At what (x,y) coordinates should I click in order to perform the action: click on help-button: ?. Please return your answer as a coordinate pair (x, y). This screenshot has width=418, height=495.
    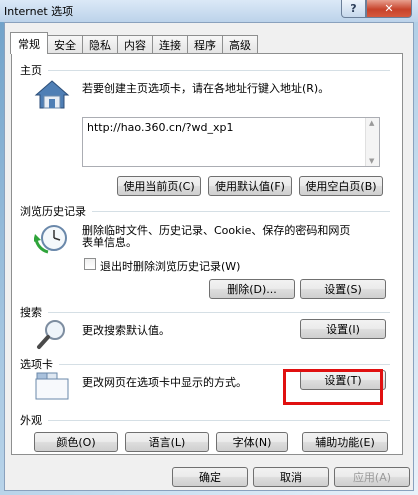
    Looking at the image, I should click on (353, 9).